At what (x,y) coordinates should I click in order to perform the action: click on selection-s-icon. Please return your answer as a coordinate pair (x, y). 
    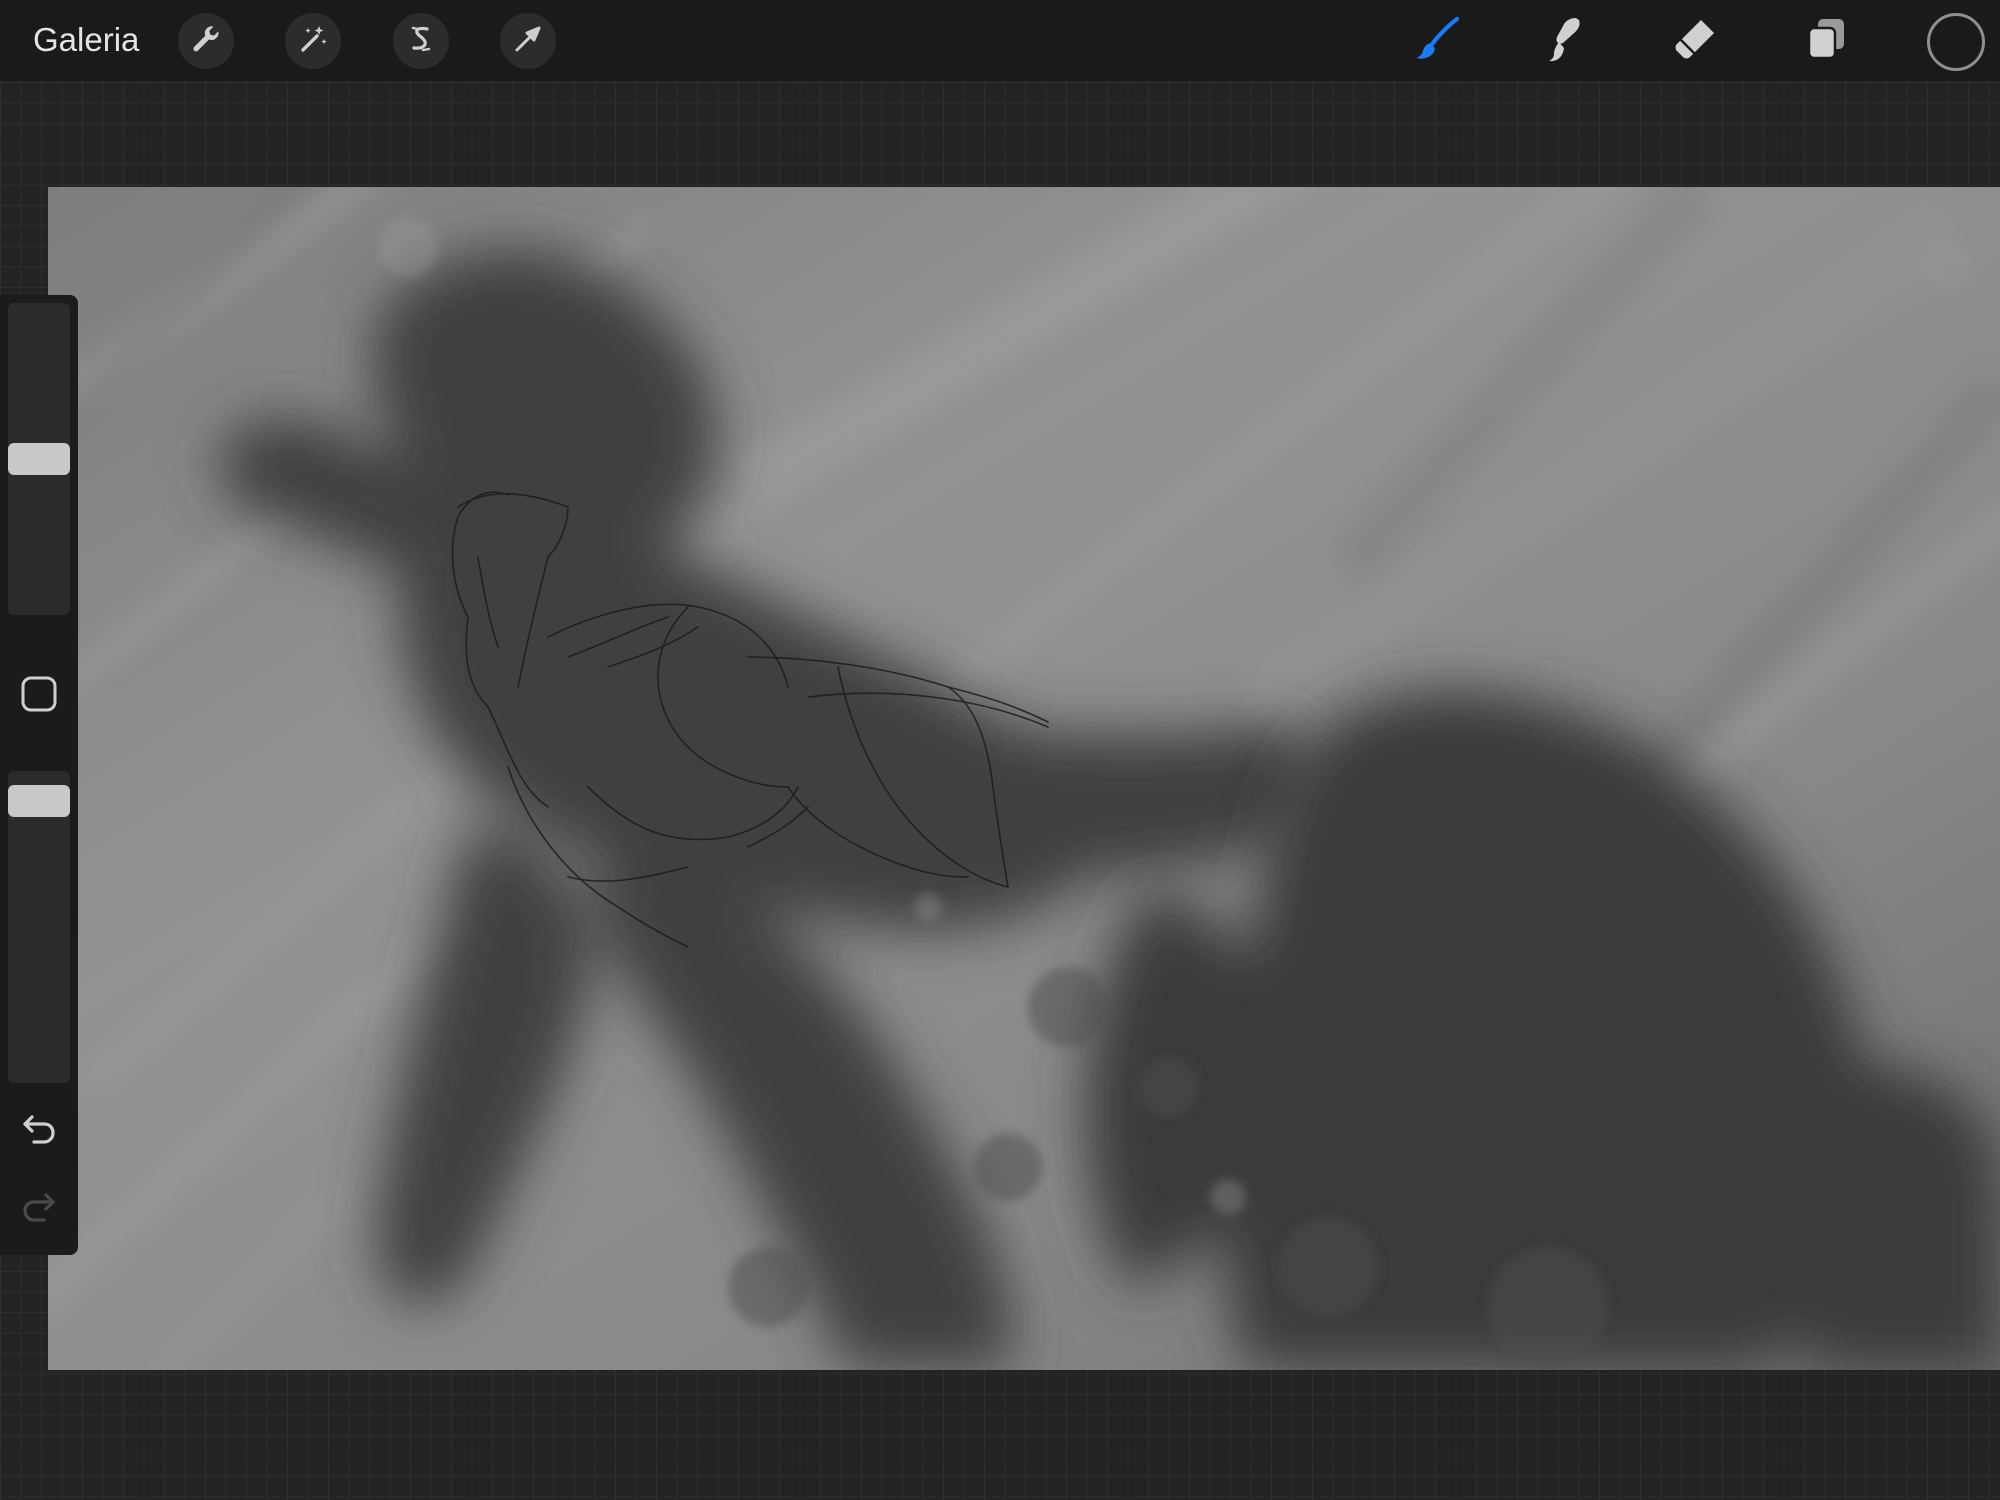
    Looking at the image, I should click on (421, 41).